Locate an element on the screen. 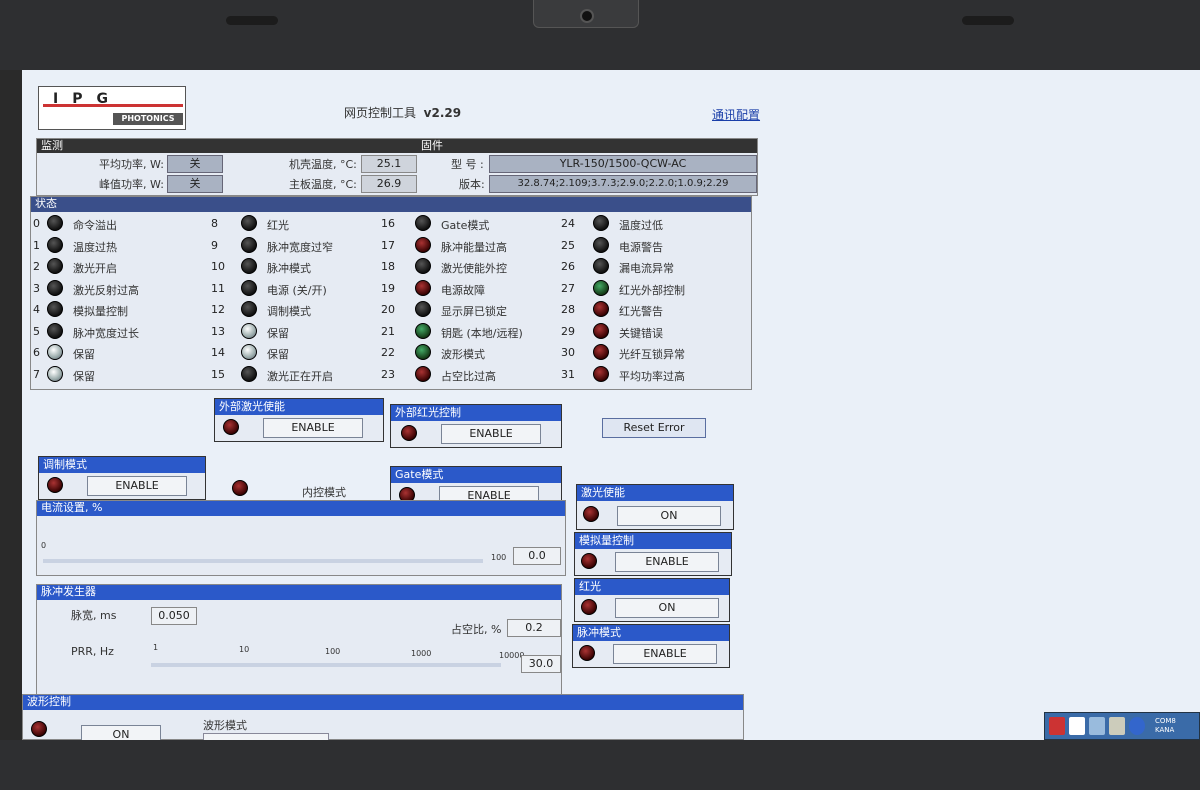  mod-mode-box: 调制模式 ENABLE is located at coordinates (122, 478).